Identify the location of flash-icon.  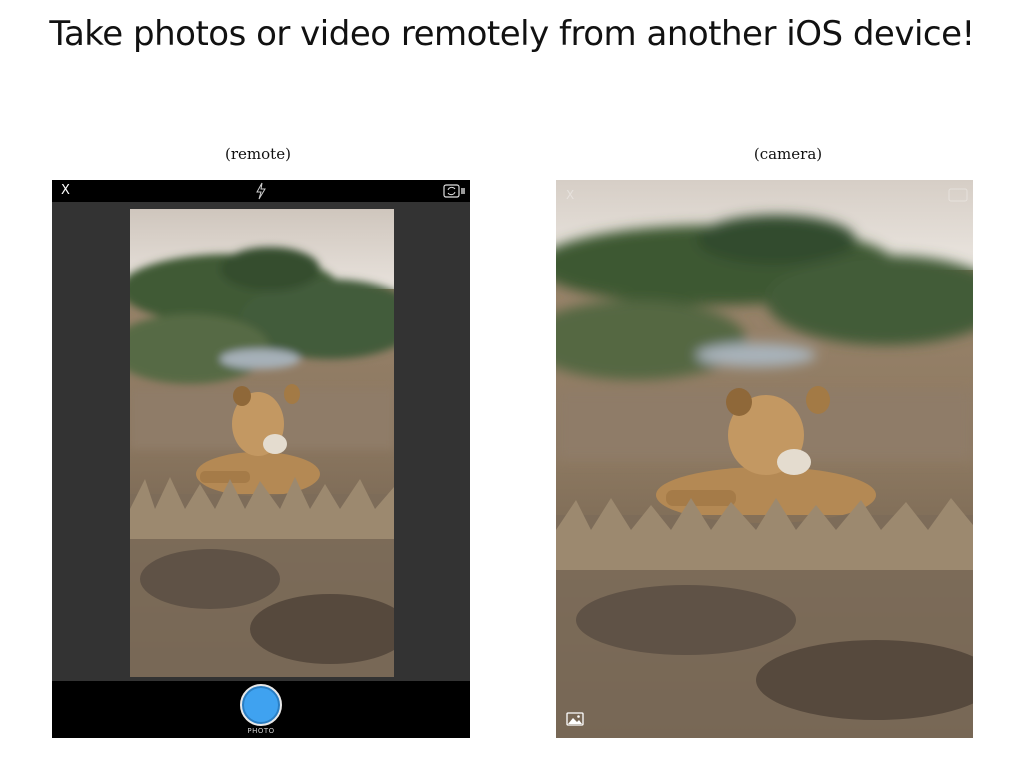
(261, 191).